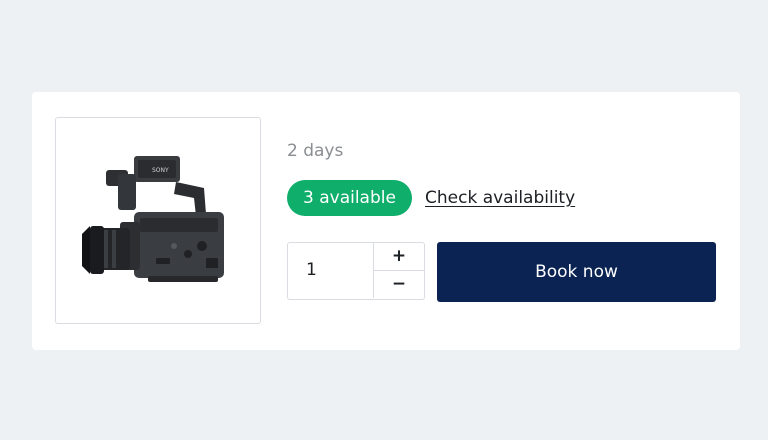 The height and width of the screenshot is (440, 768). What do you see at coordinates (315, 151) in the screenshot?
I see `rental-duration: 2 days` at bounding box center [315, 151].